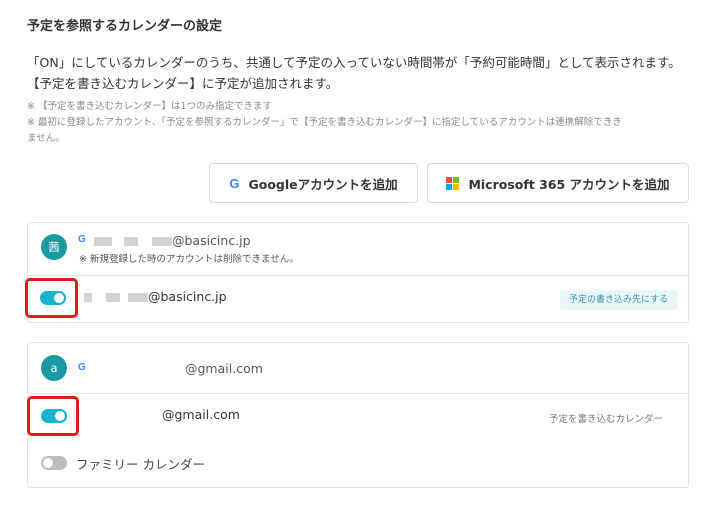 The height and width of the screenshot is (511, 712). I want to click on calendar-toggle-family, so click(54, 463).